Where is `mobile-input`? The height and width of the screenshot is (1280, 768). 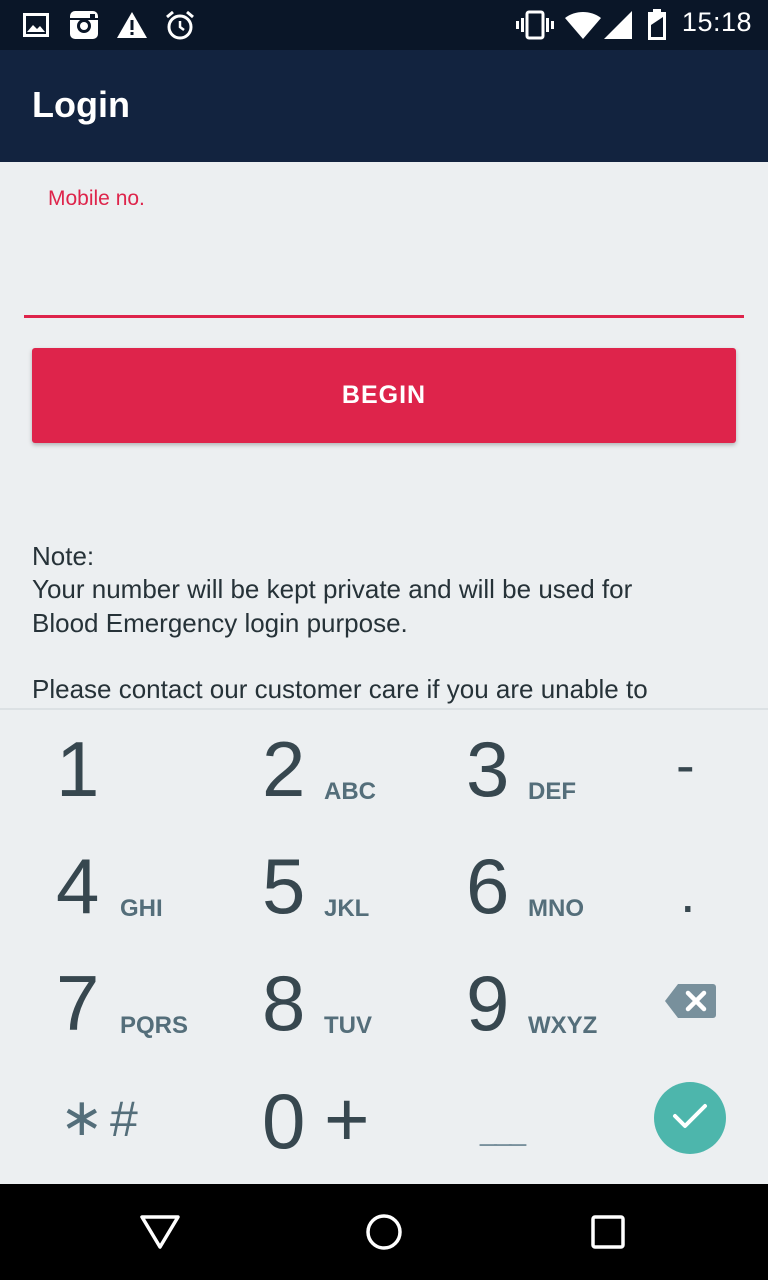
mobile-input is located at coordinates (384, 270).